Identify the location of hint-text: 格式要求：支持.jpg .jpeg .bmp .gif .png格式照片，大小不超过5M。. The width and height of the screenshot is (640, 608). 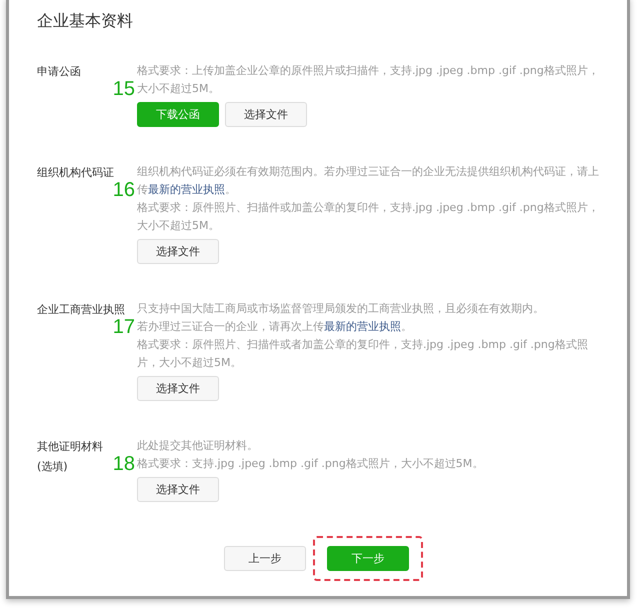
(310, 464).